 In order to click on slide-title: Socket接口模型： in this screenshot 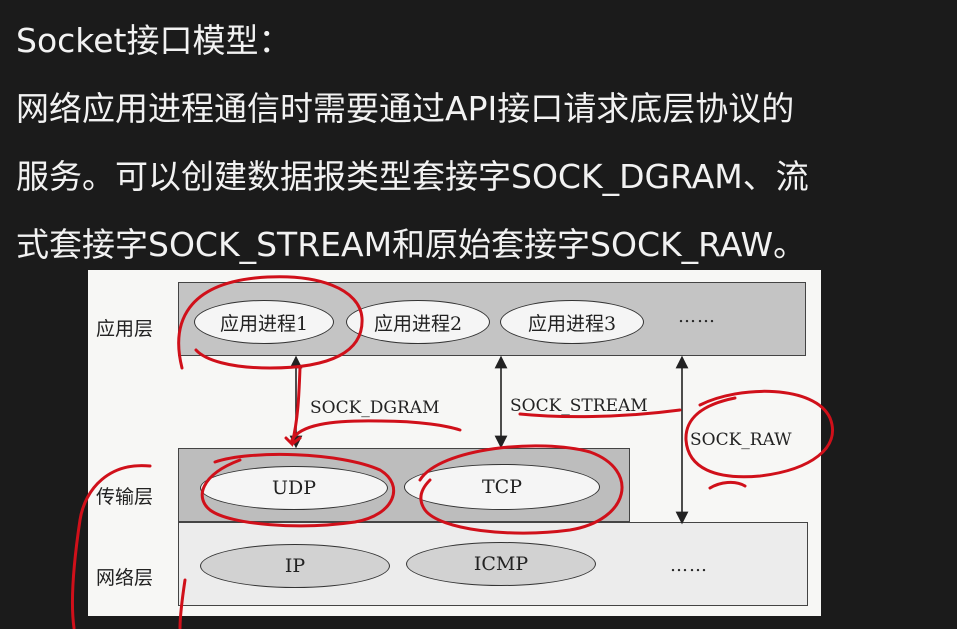, I will do `click(154, 40)`.